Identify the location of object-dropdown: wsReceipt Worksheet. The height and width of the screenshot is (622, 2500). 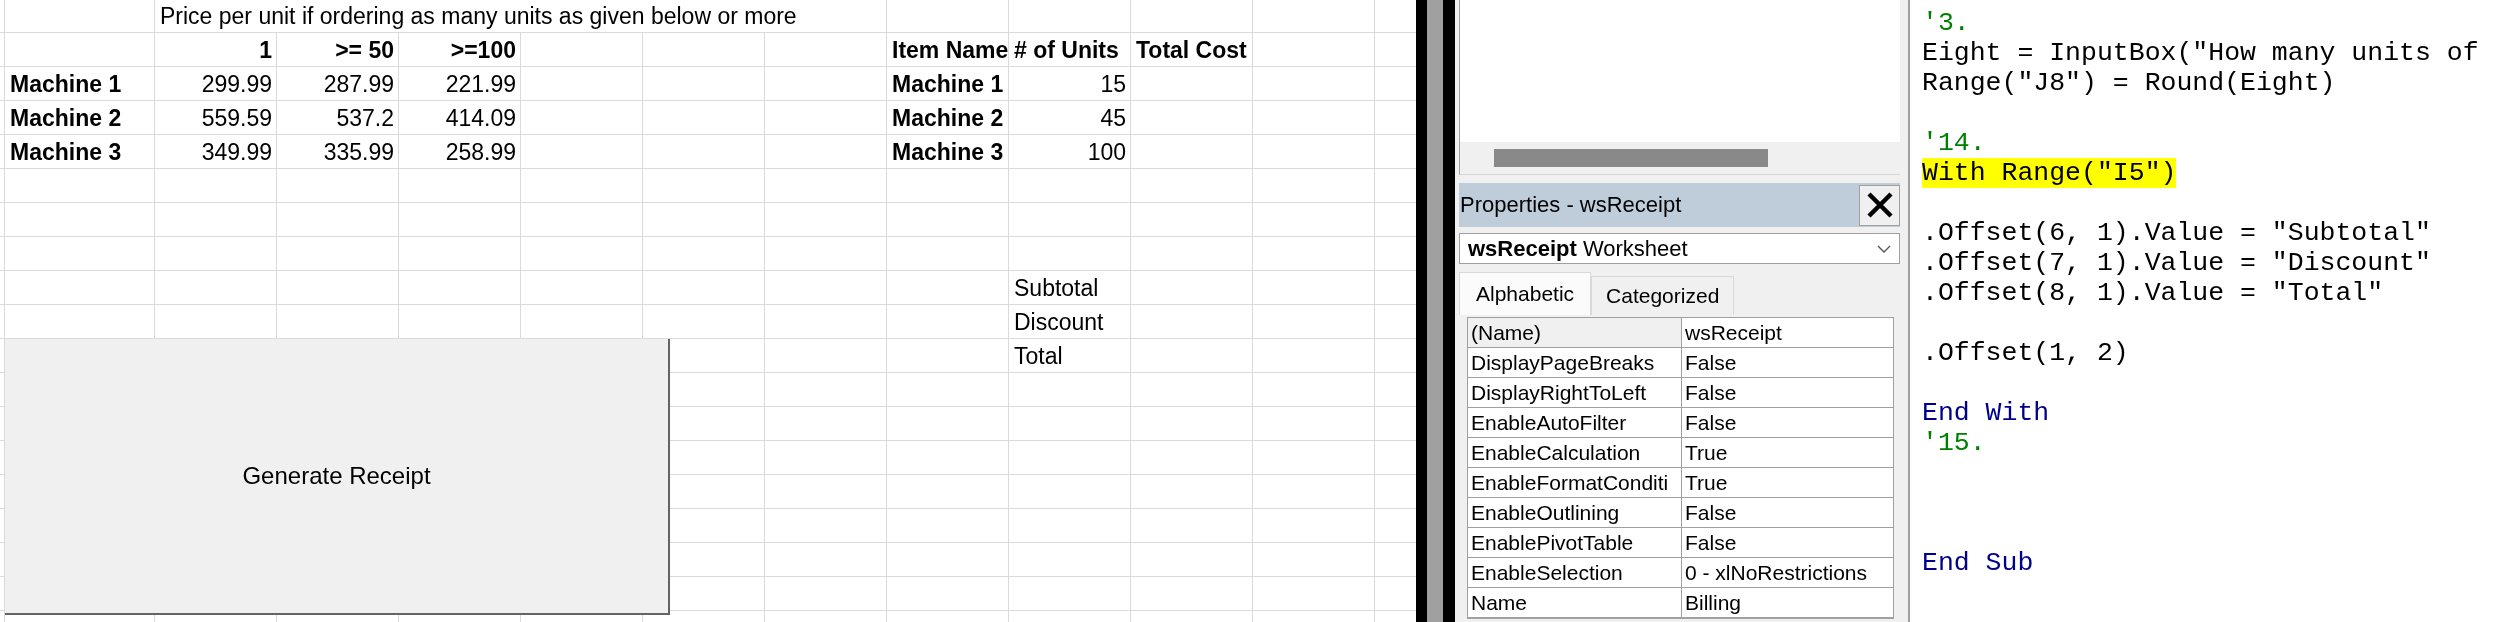
(1679, 248).